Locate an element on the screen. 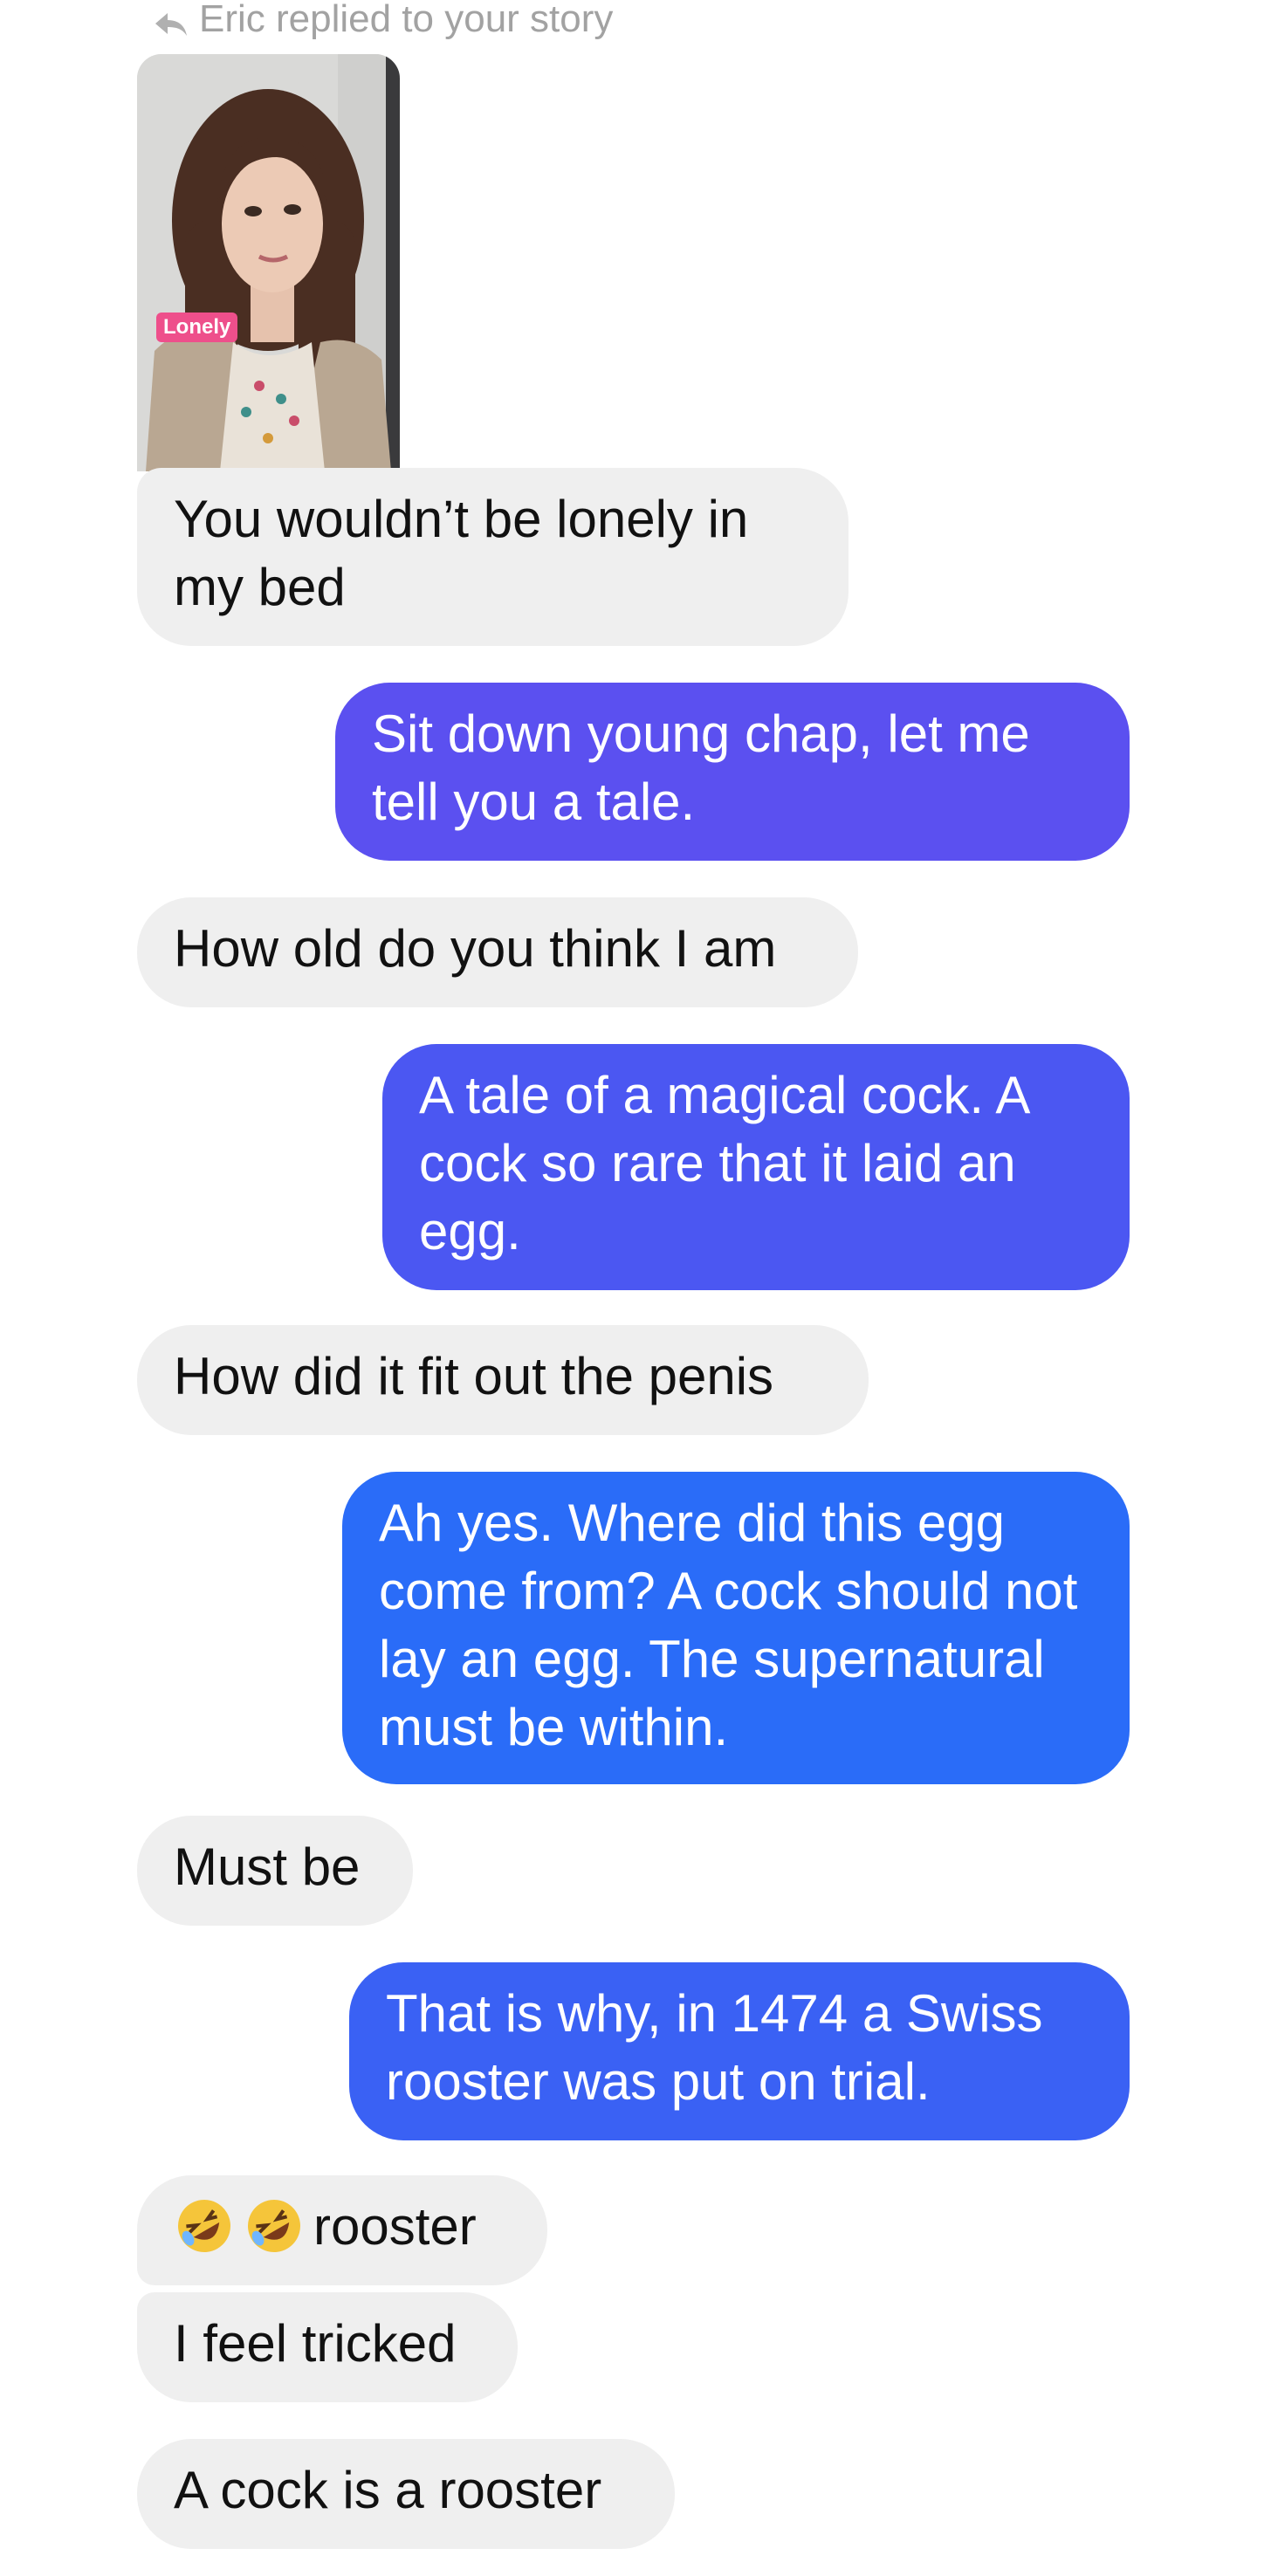  story-reply-text: Eric replied to your story is located at coordinates (406, 20).